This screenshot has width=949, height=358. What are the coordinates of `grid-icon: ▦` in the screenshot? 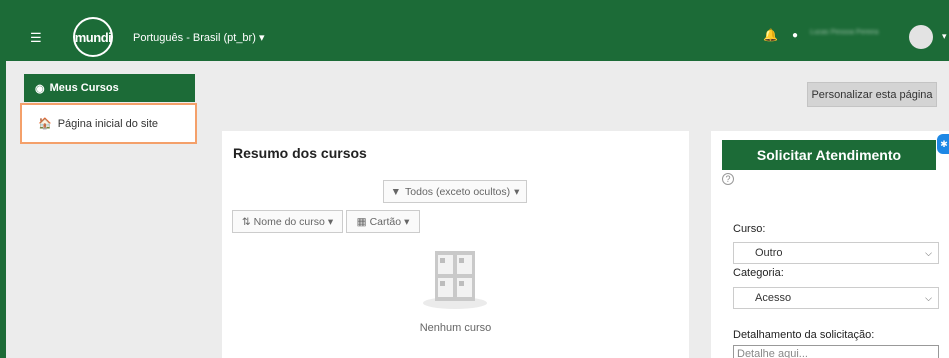 It's located at (361, 221).